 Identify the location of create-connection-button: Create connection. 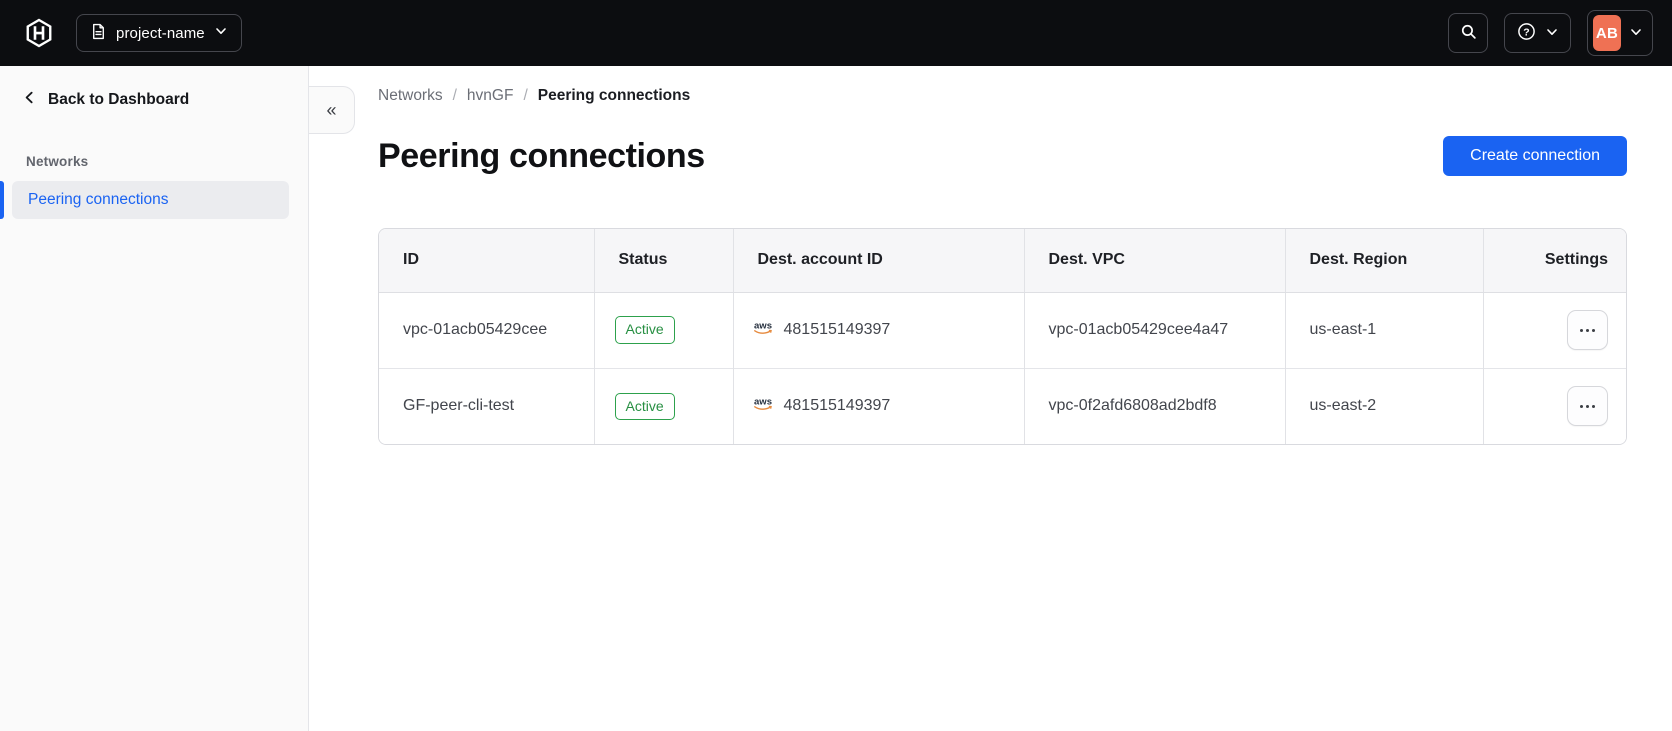
(1535, 156).